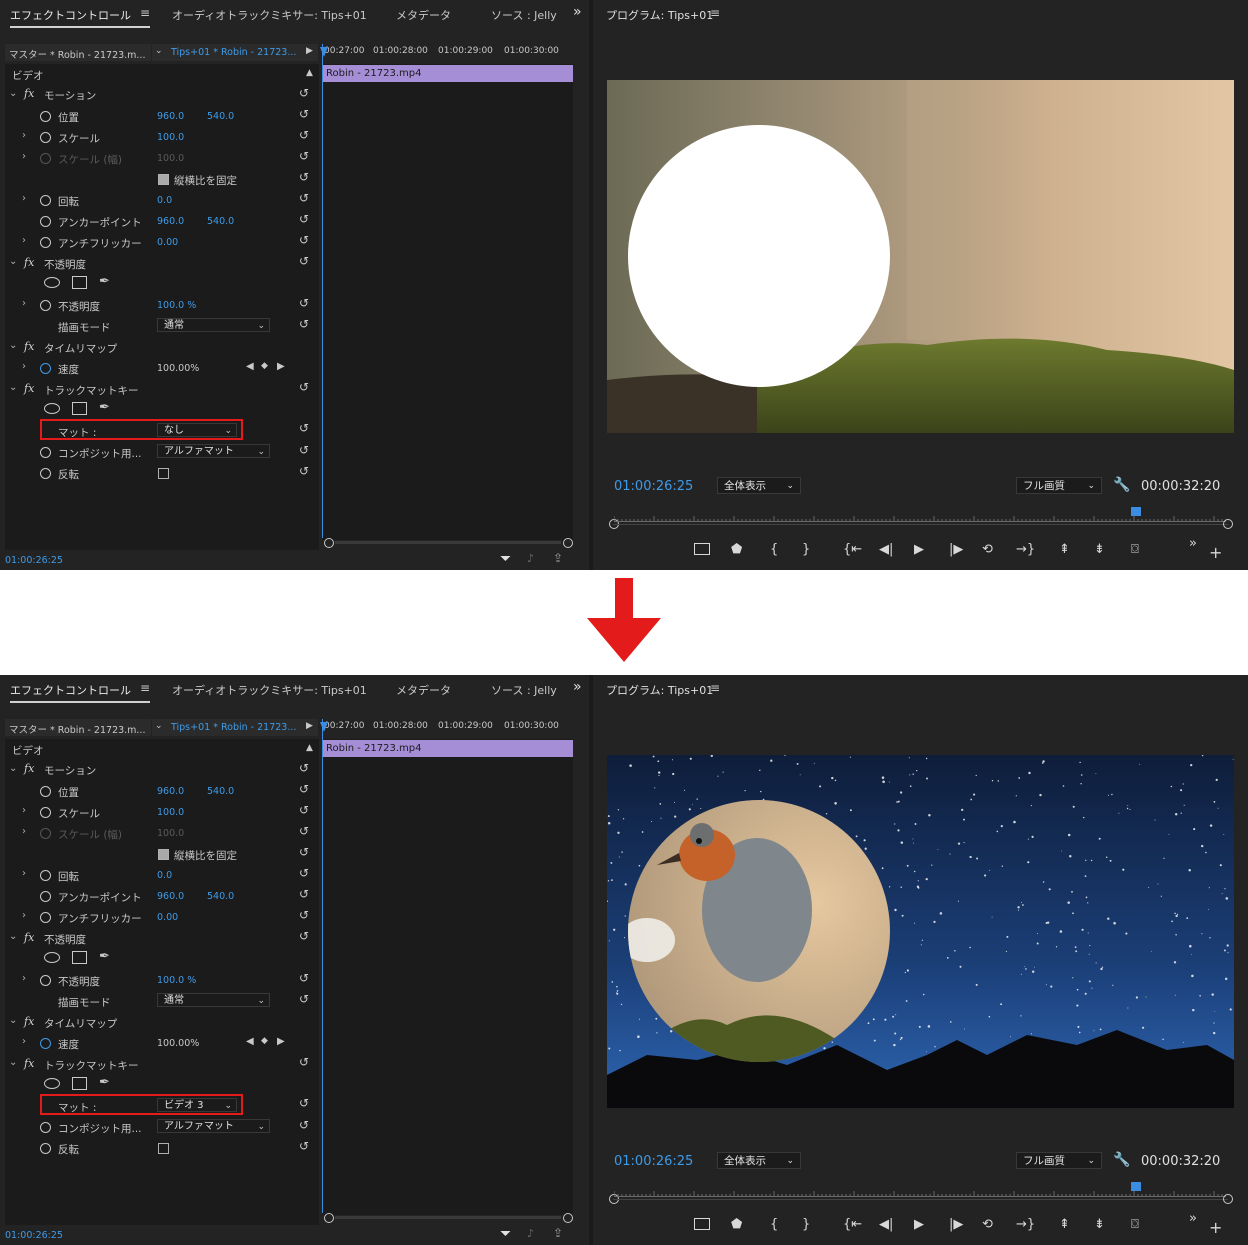 Image resolution: width=1248 pixels, height=1245 pixels. What do you see at coordinates (167, 917) in the screenshot?
I see `antiflicker-value: 0.00` at bounding box center [167, 917].